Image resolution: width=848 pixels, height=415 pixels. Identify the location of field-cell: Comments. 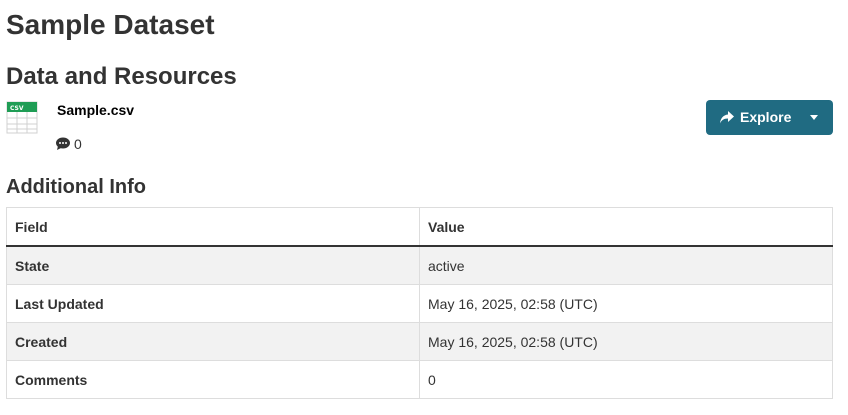
(213, 379).